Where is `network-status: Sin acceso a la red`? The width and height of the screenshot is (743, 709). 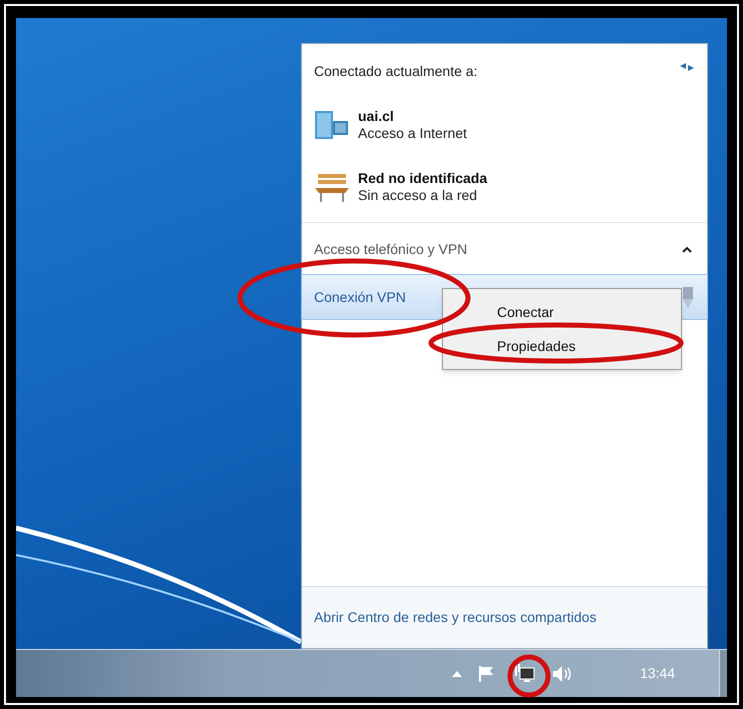
network-status: Sin acceso a la red is located at coordinates (418, 195).